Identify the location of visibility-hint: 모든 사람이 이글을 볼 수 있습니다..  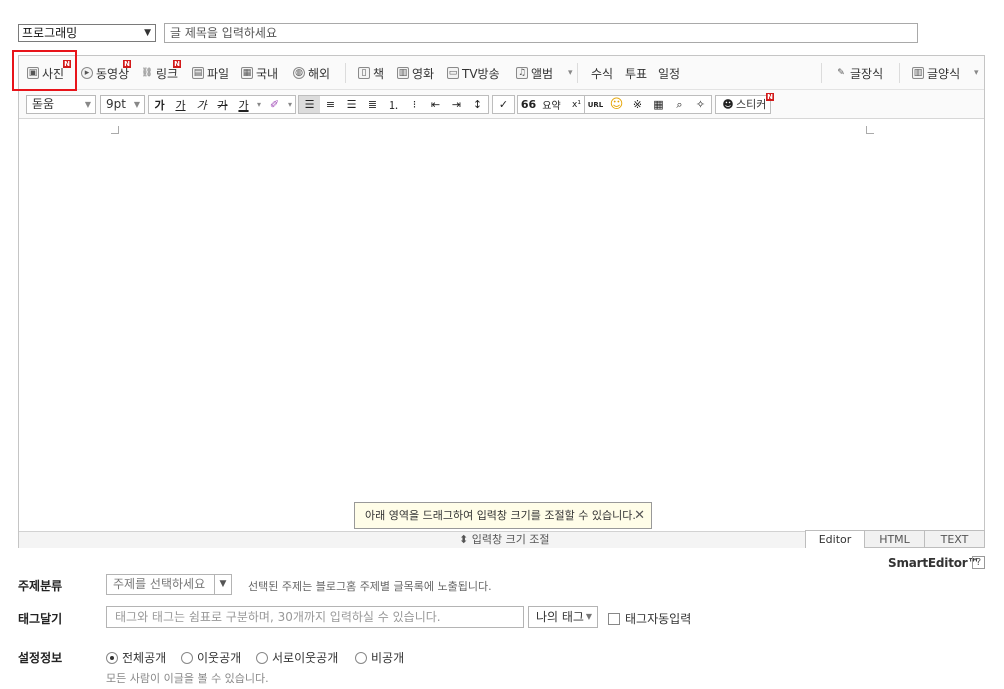
(187, 678).